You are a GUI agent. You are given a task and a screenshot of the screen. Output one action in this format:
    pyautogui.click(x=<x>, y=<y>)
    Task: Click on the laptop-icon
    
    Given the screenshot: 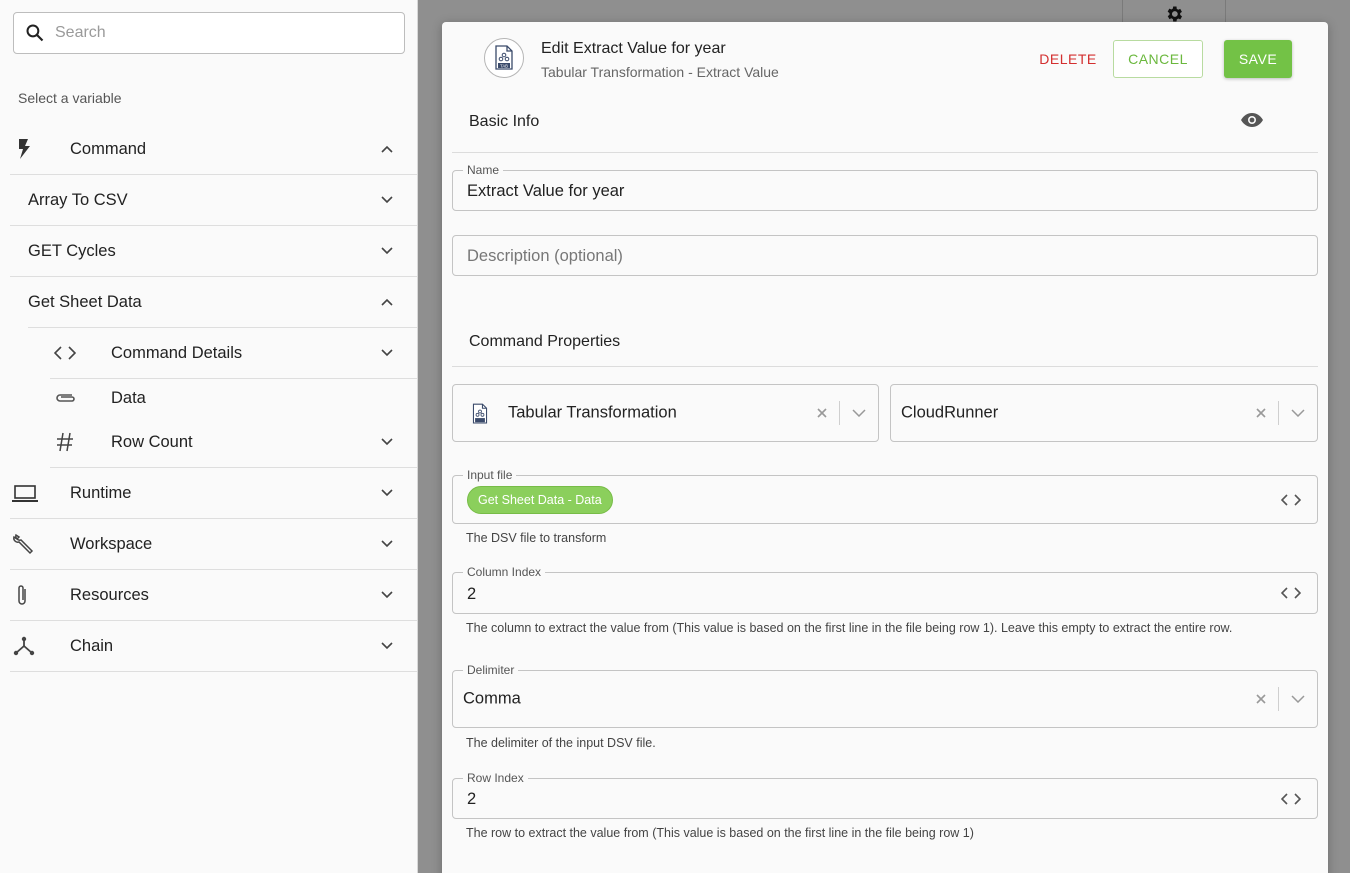 What is the action you would take?
    pyautogui.click(x=25, y=494)
    